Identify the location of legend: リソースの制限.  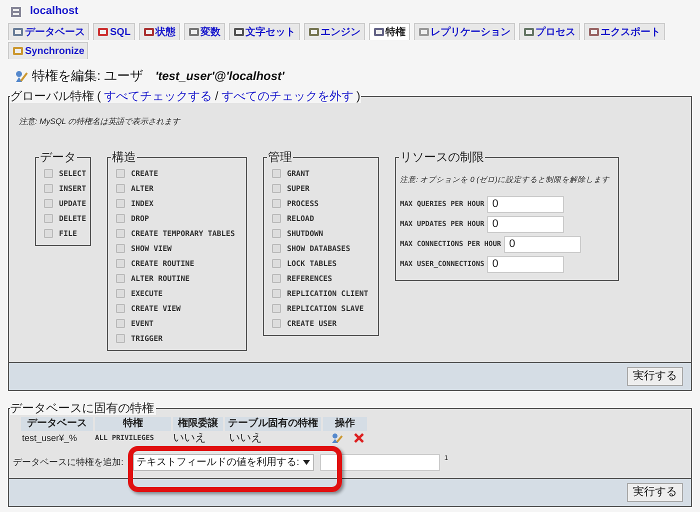
(442, 157).